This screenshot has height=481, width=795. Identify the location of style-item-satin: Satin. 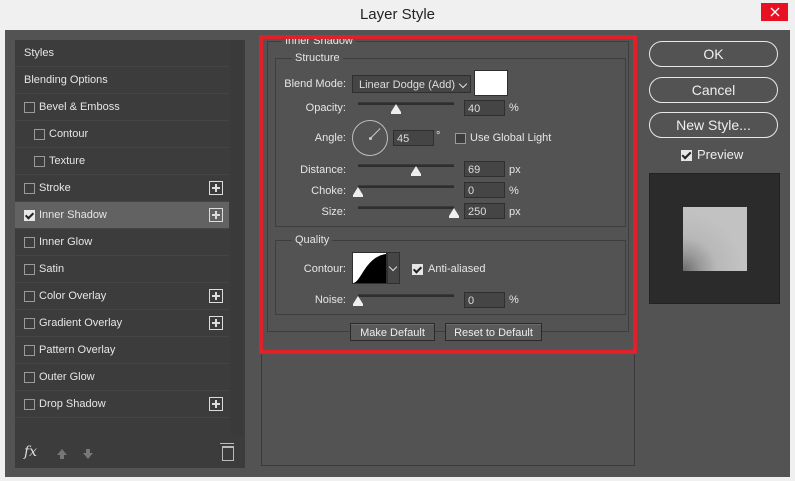
(122, 269).